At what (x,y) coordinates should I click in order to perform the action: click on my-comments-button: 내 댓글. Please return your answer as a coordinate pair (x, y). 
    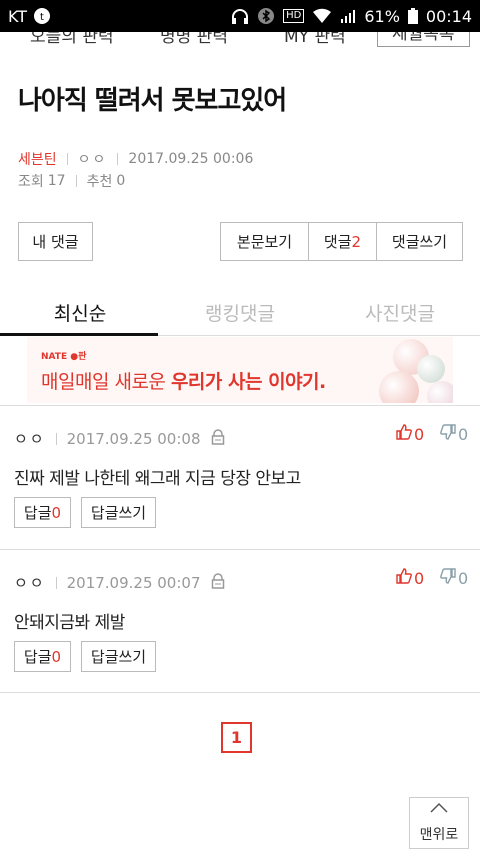
    Looking at the image, I should click on (55, 241).